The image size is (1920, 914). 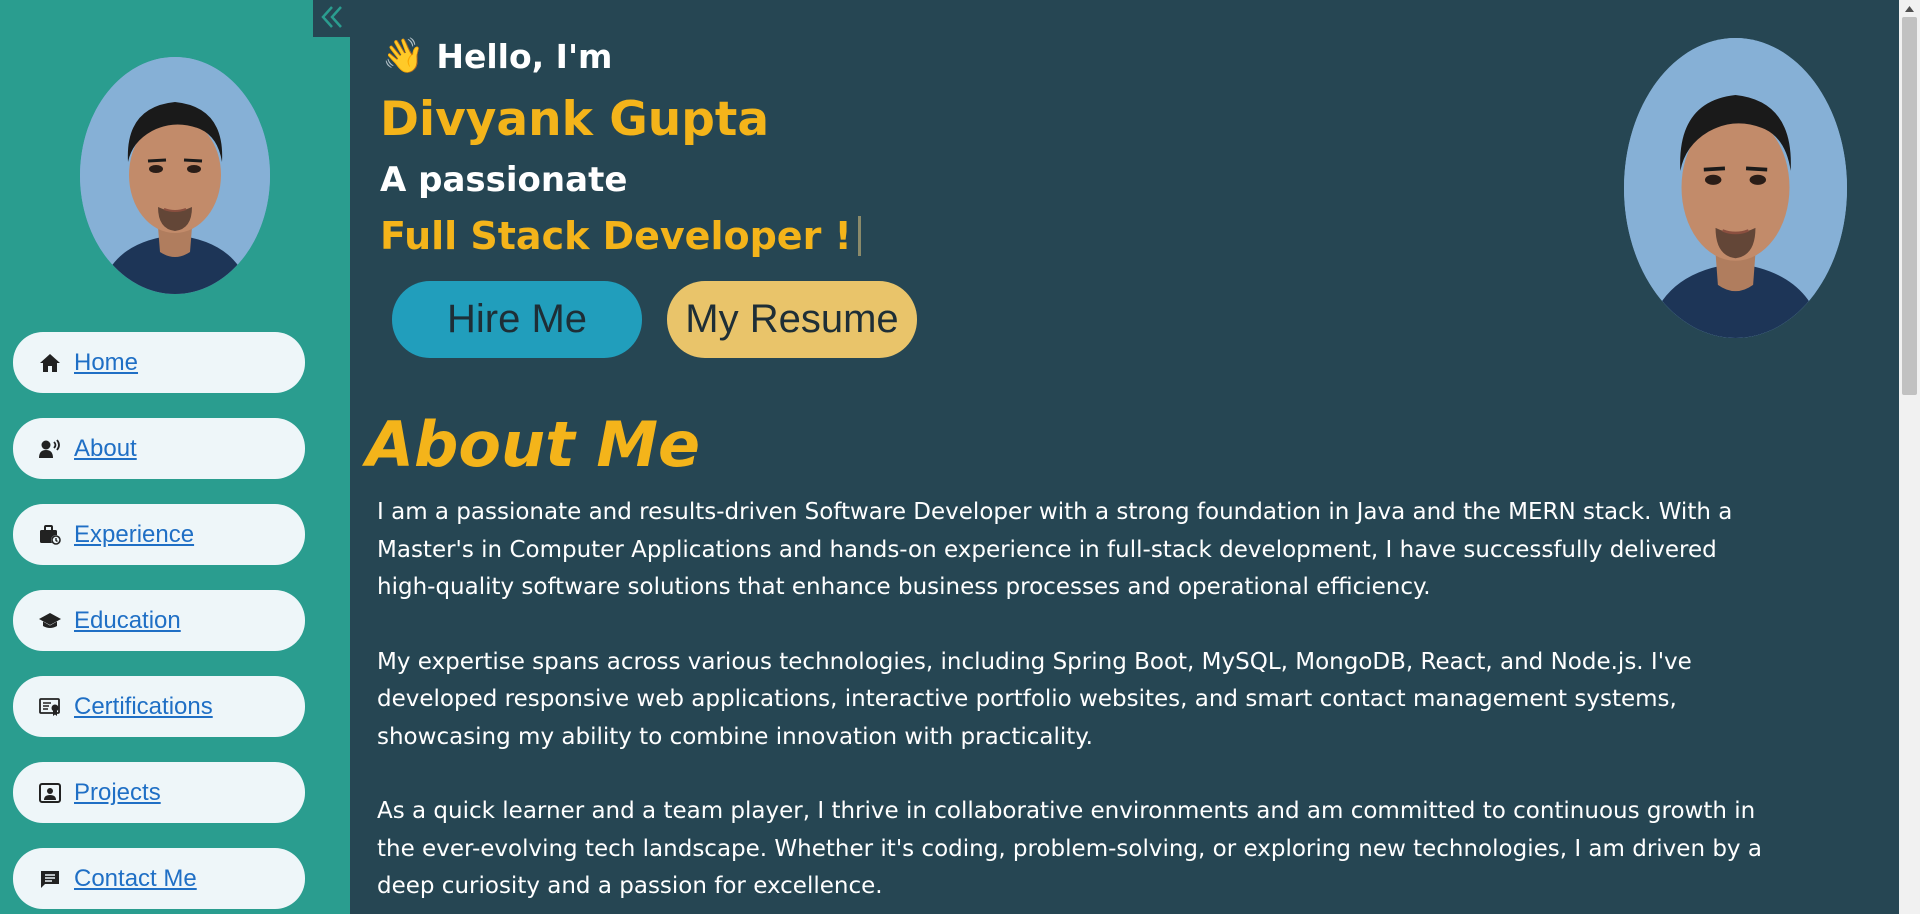 I want to click on briefcase-icon, so click(x=50, y=535).